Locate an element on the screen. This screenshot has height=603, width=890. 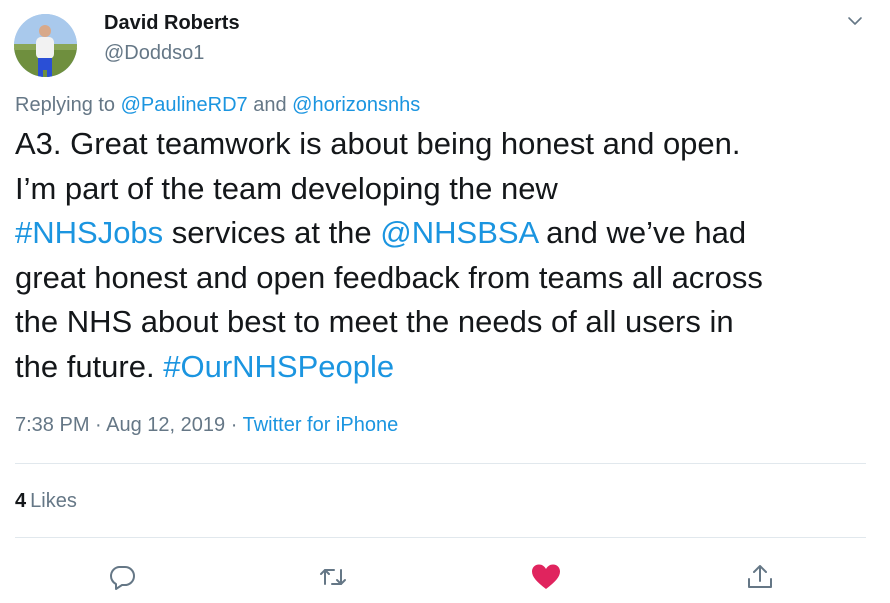
chevron-down-icon is located at coordinates (855, 21).